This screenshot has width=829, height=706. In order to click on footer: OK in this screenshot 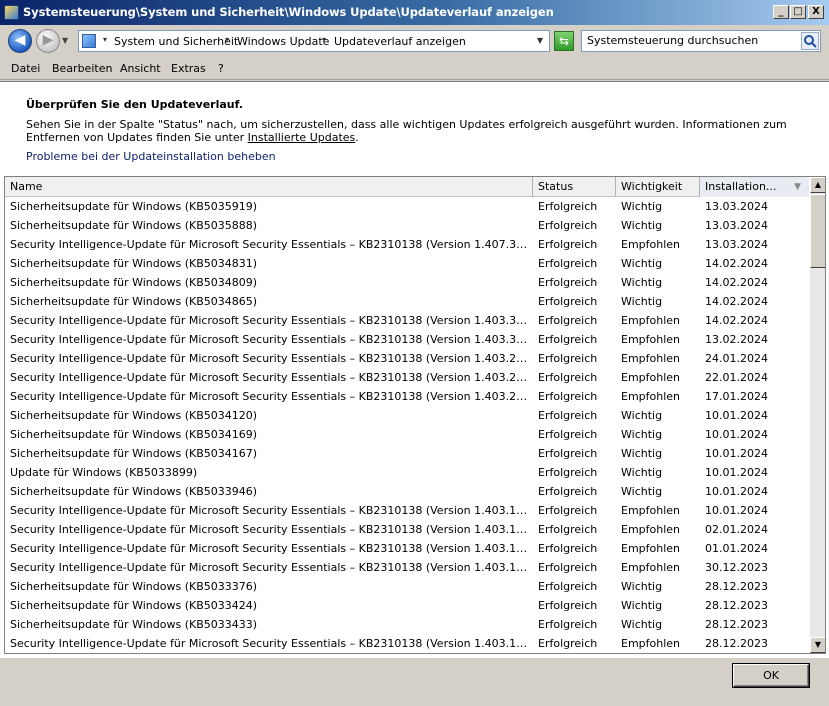, I will do `click(414, 682)`.